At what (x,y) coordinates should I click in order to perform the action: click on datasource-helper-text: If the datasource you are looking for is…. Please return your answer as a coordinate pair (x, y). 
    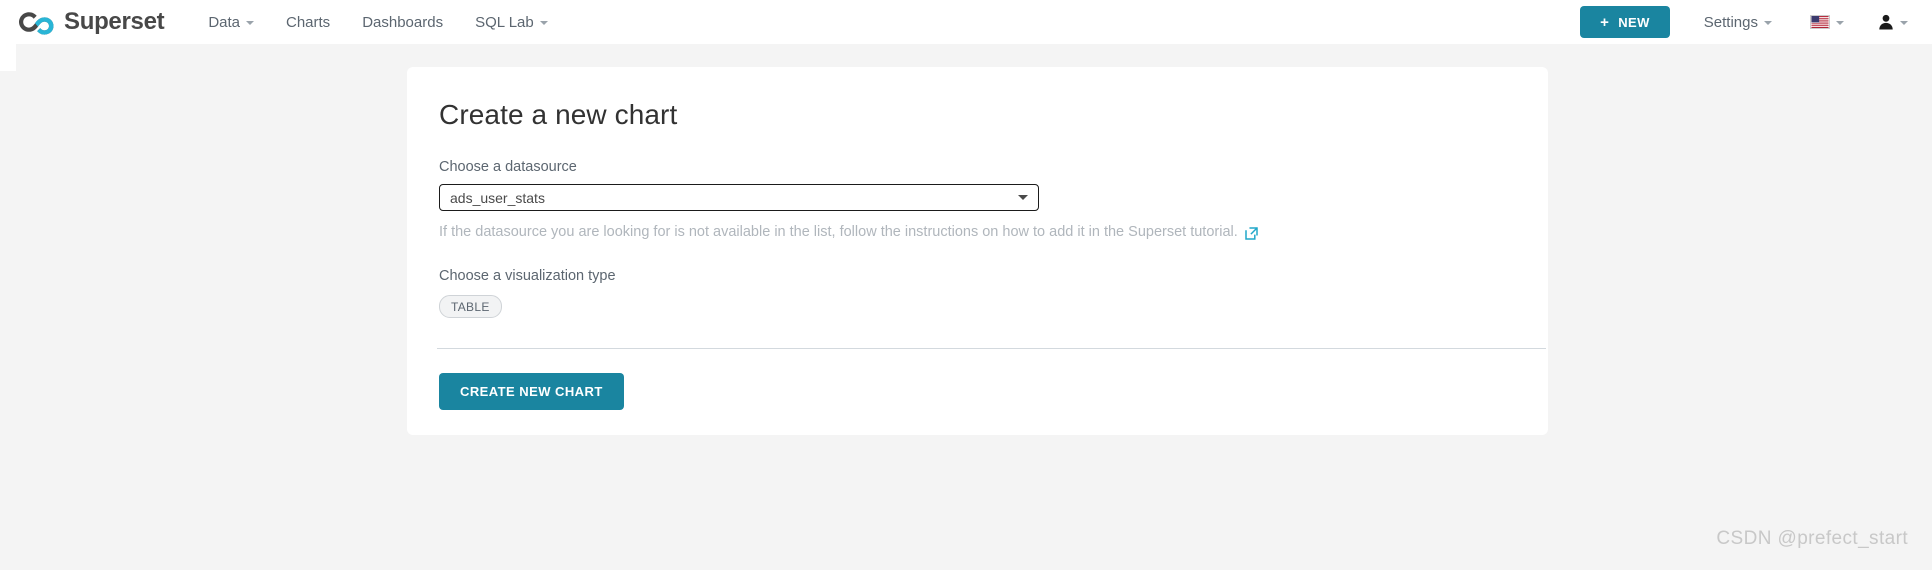
    Looking at the image, I should click on (977, 232).